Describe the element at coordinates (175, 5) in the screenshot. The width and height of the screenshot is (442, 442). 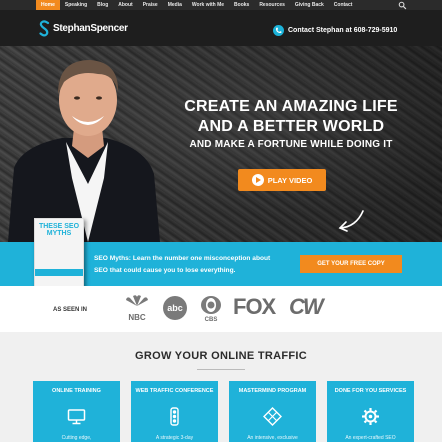
I see `nav-item-media: Media` at that location.